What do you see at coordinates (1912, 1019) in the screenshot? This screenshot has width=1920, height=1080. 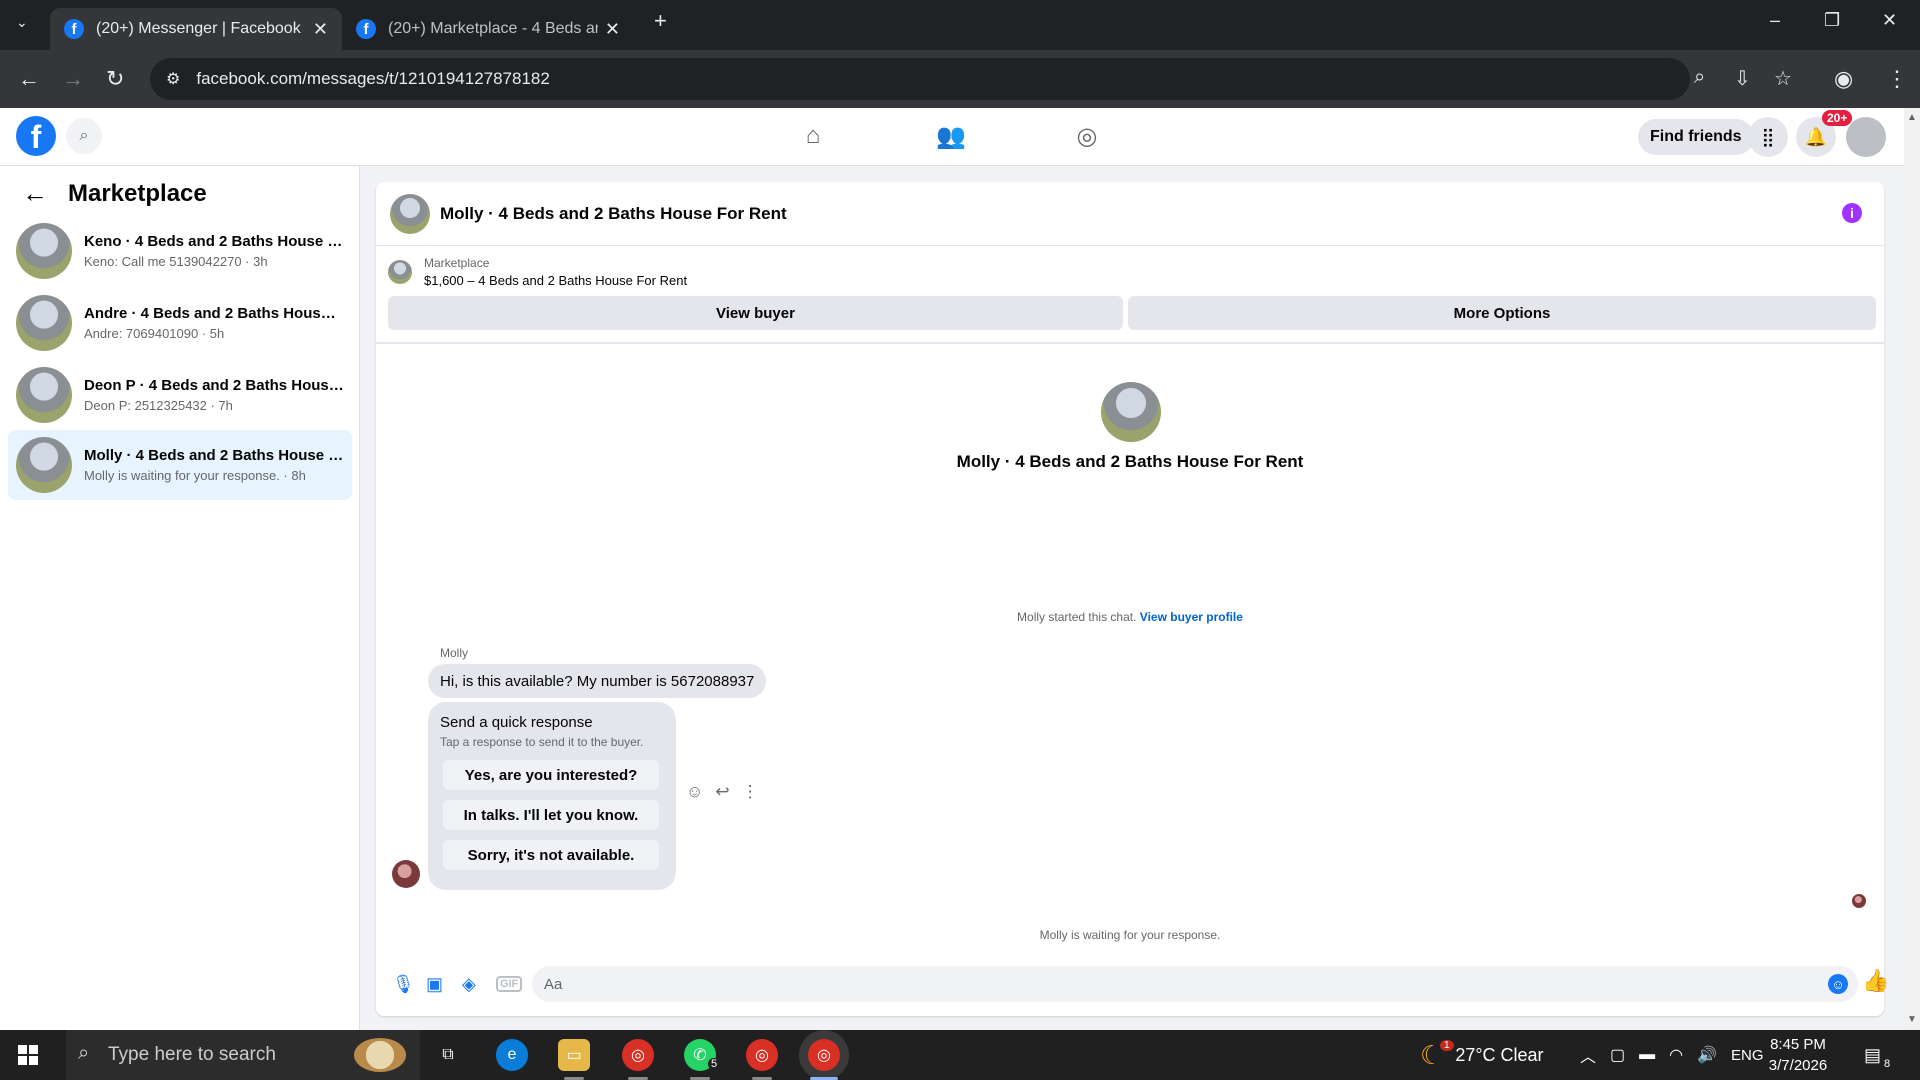 I see `scroll-down-icon: ▼` at bounding box center [1912, 1019].